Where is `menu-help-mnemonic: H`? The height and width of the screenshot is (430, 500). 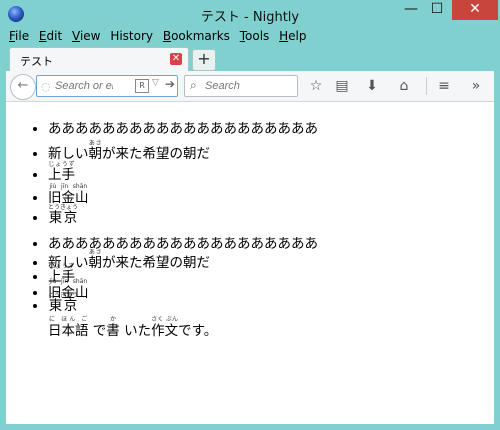 menu-help-mnemonic: H is located at coordinates (284, 36).